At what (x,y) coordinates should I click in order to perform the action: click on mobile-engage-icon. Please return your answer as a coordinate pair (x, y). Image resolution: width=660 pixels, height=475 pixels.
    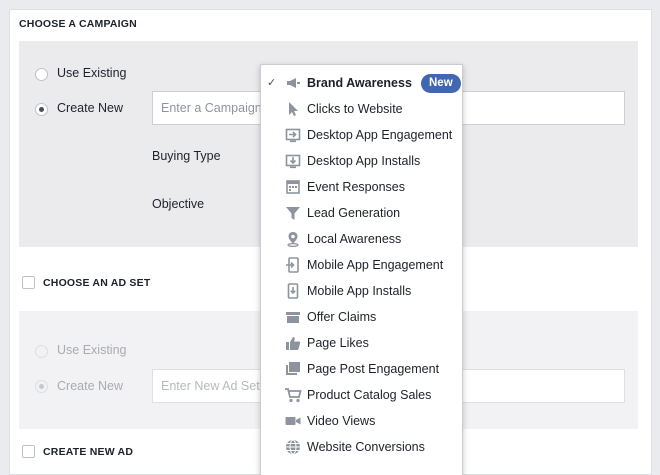
    Looking at the image, I should click on (292, 265).